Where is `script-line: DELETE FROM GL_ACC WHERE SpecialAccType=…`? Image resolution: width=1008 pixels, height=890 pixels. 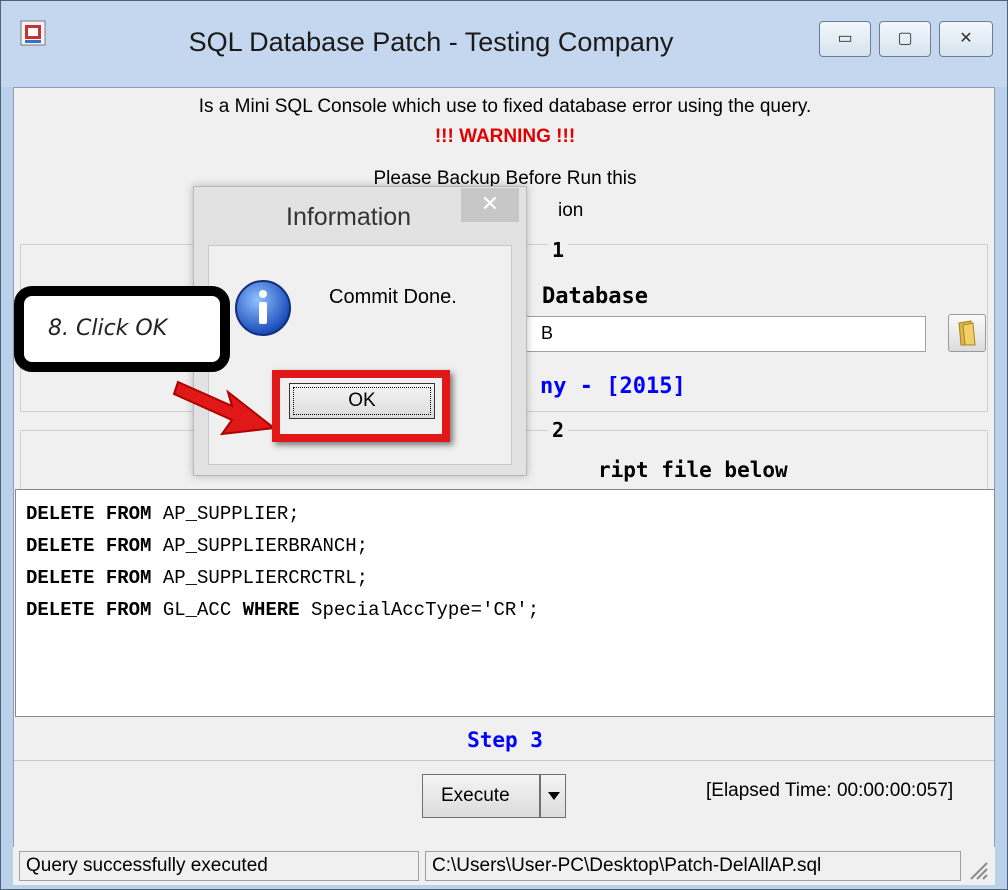 script-line: DELETE FROM GL_ACC WHERE SpecialAccType=… is located at coordinates (283, 610).